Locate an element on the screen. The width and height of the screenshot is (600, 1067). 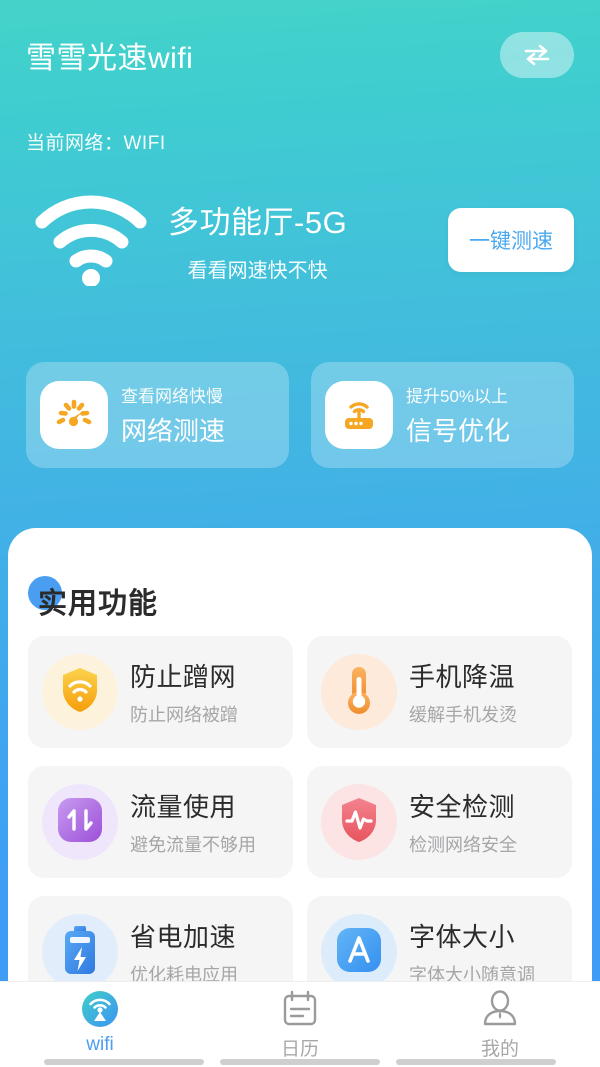
shield-wifi-icon is located at coordinates (80, 692).